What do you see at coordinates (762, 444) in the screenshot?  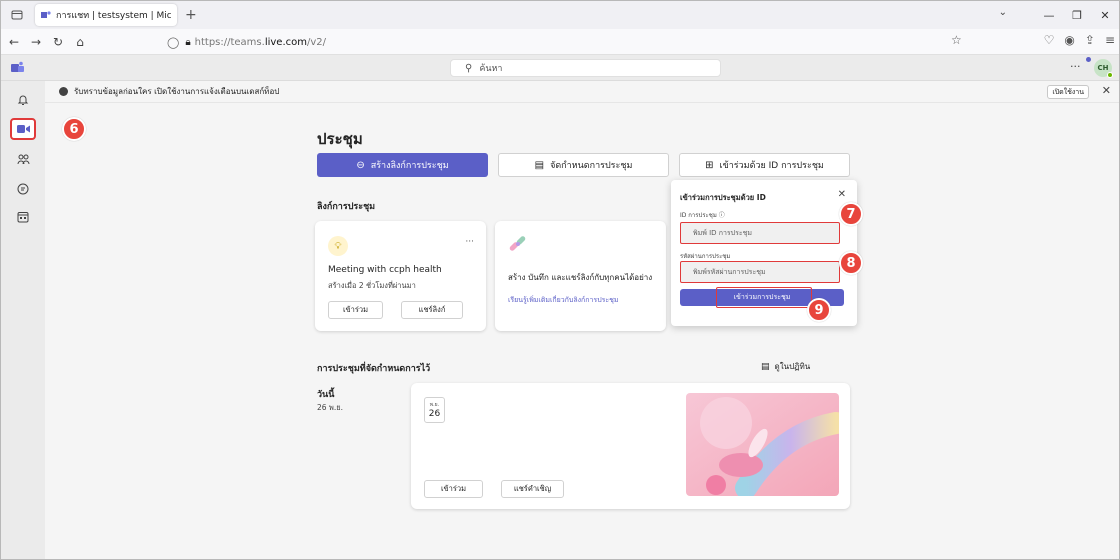 I see `meeting-illustration` at bounding box center [762, 444].